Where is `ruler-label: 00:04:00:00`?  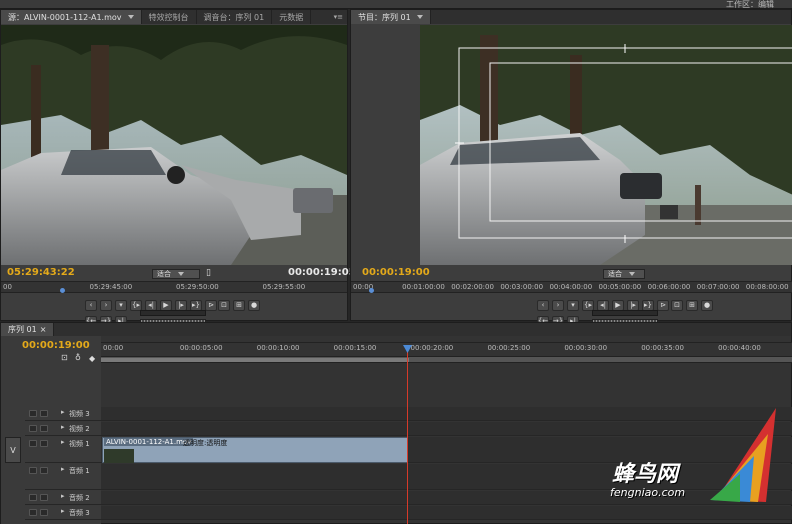 ruler-label: 00:04:00:00 is located at coordinates (571, 287).